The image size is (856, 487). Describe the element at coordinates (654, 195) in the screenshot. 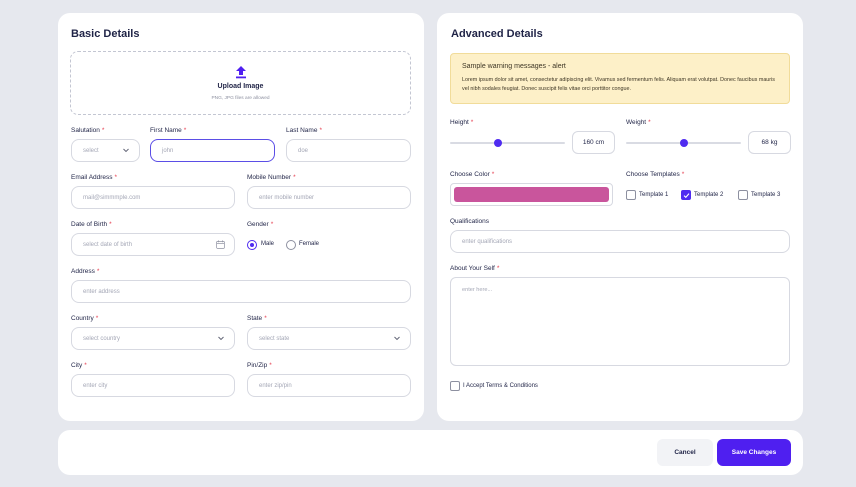

I see `template-1-label: Template 1` at that location.